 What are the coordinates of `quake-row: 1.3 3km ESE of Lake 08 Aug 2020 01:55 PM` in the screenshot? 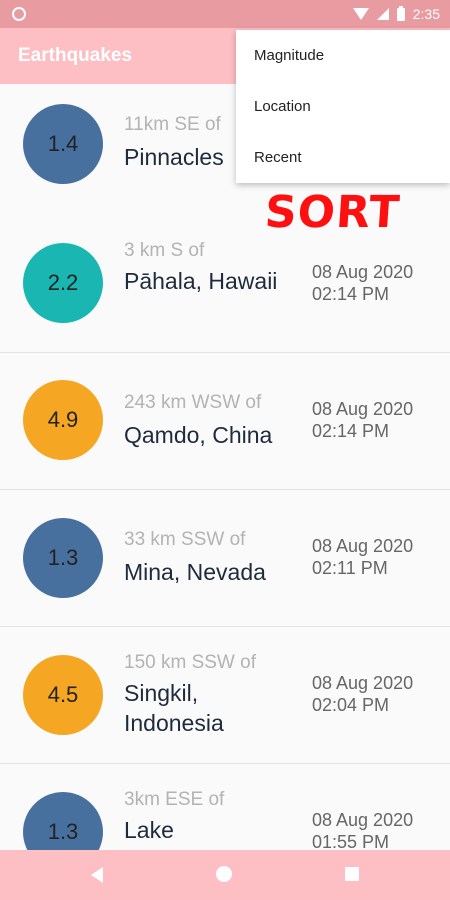 It's located at (225, 807).